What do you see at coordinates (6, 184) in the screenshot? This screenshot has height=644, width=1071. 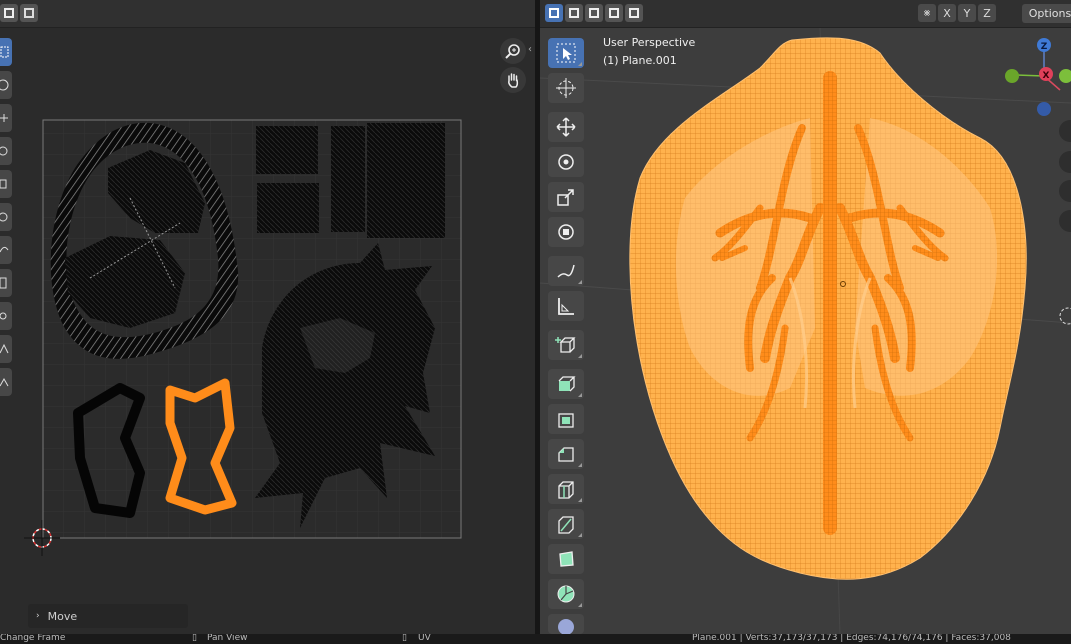 I see `uv-scale-tool` at bounding box center [6, 184].